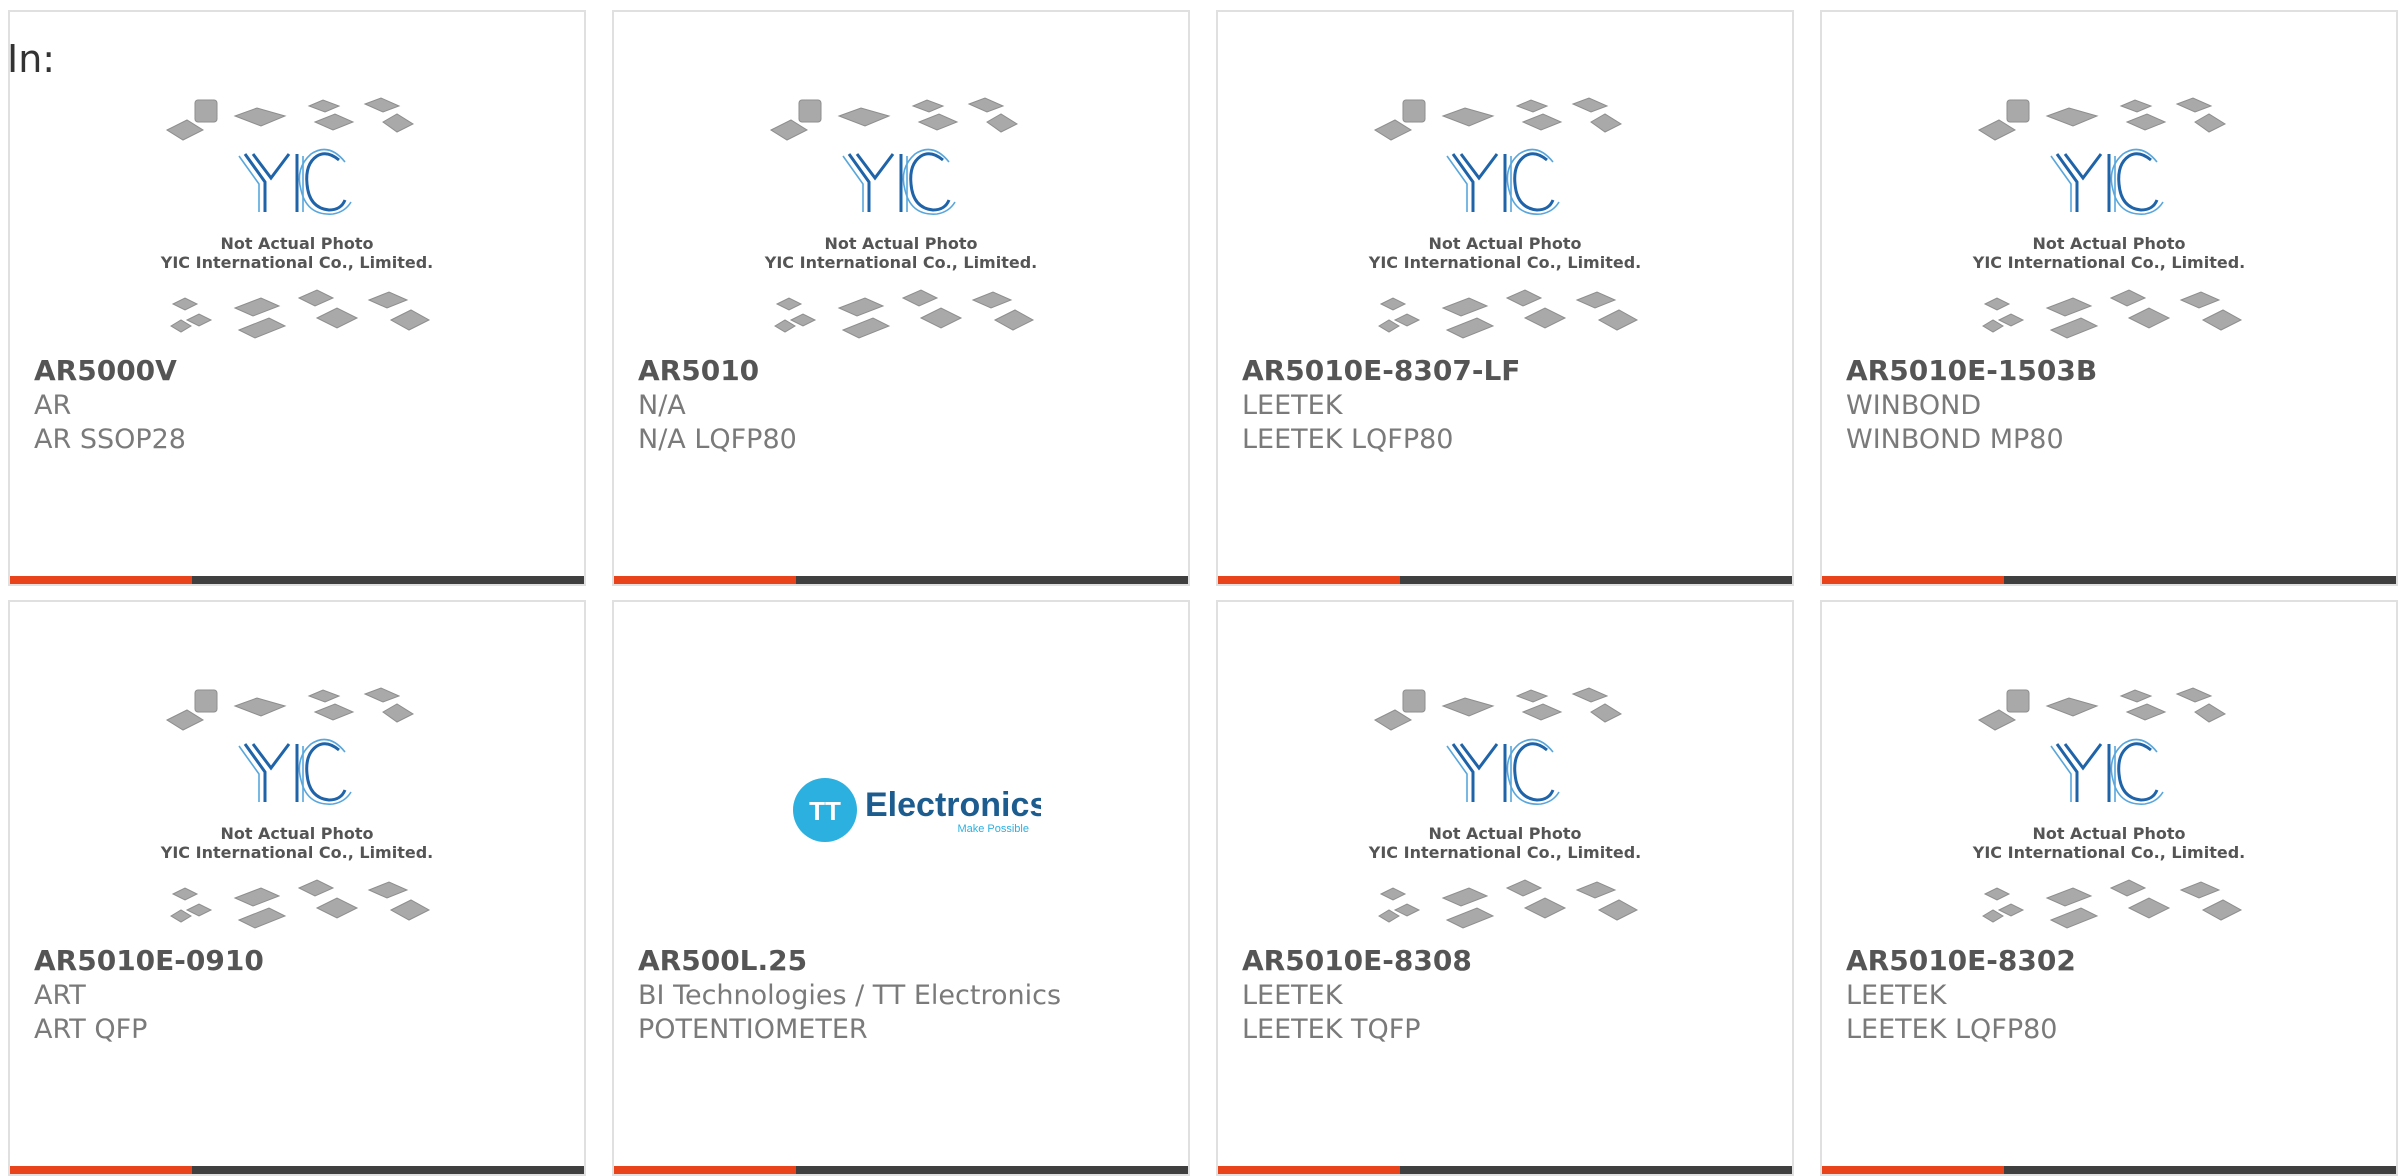  Describe the element at coordinates (698, 371) in the screenshot. I see `part-number-link: AR5010` at that location.